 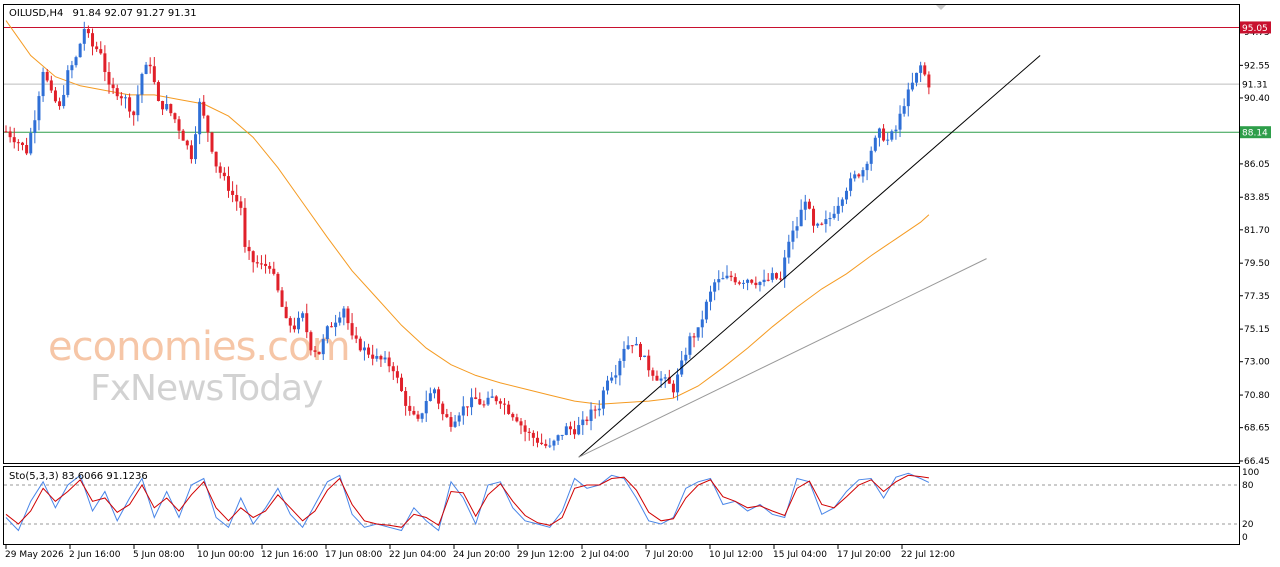 What do you see at coordinates (289, 555) in the screenshot?
I see `x-tick-label: 12 Jun 16:00` at bounding box center [289, 555].